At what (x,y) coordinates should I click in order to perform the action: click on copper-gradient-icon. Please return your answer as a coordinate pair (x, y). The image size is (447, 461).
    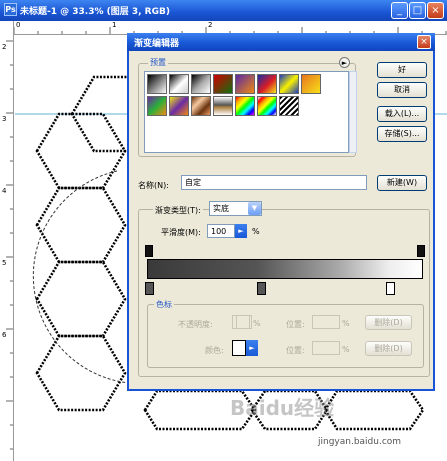
    Looking at the image, I should click on (201, 106).